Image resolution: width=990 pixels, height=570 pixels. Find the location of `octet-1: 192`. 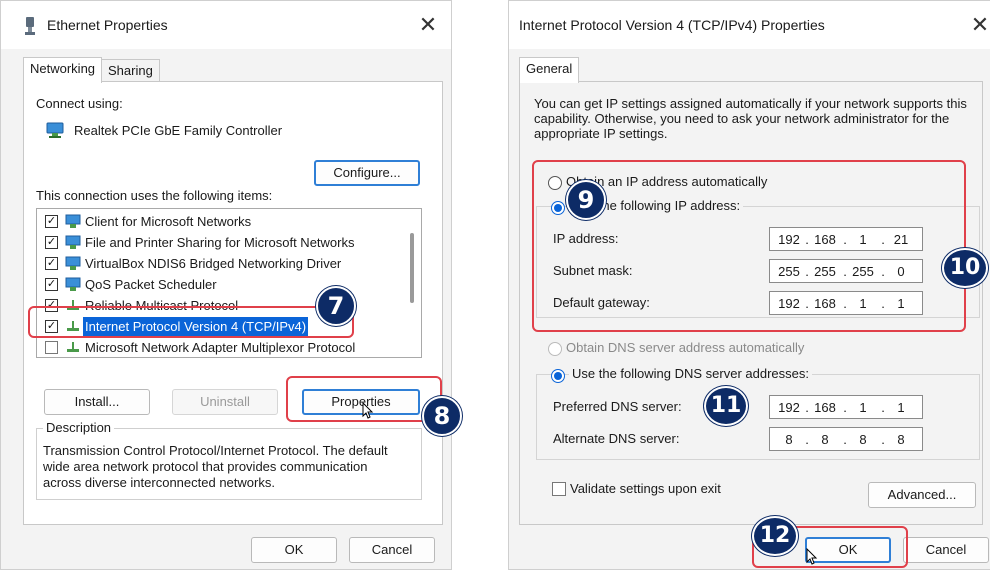

octet-1: 192 is located at coordinates (789, 407).